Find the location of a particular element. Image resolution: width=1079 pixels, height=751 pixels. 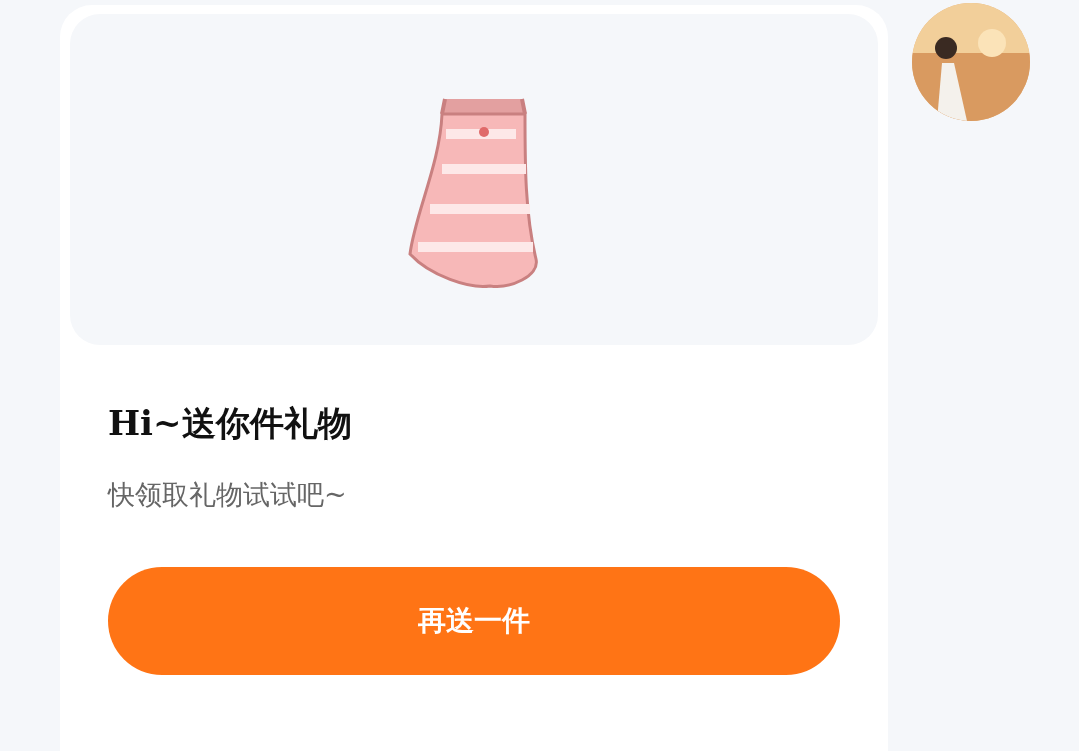

gift-title: Hi~送你件礼物 is located at coordinates (230, 423).